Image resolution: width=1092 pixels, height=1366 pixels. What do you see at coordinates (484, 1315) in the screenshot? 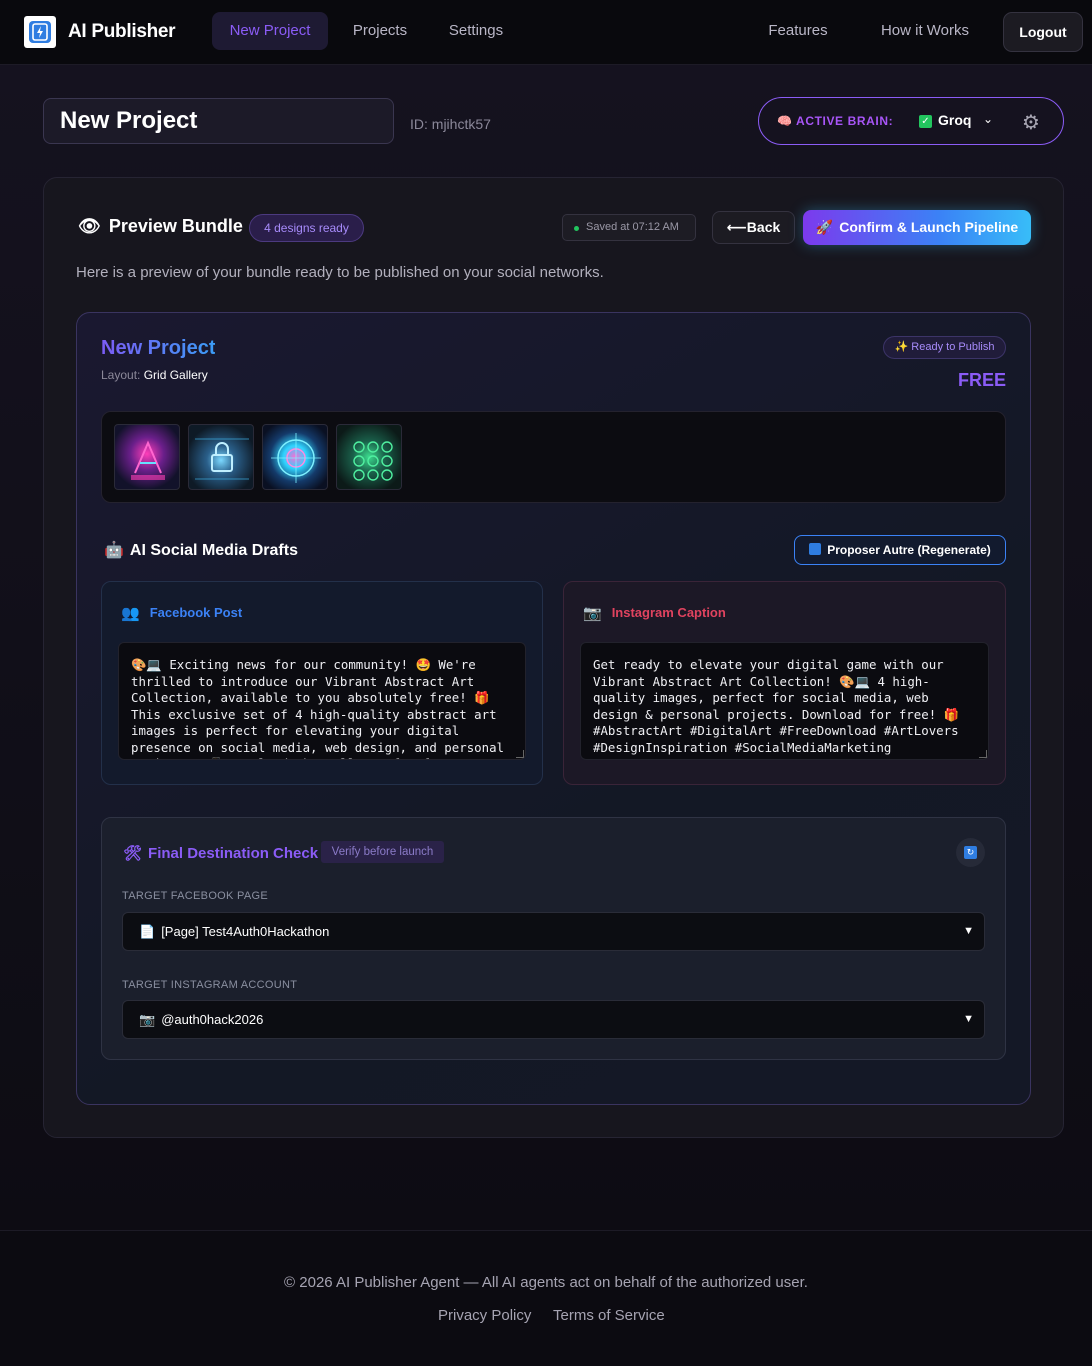
I see `privacy-policy-link: Privacy Policy` at bounding box center [484, 1315].